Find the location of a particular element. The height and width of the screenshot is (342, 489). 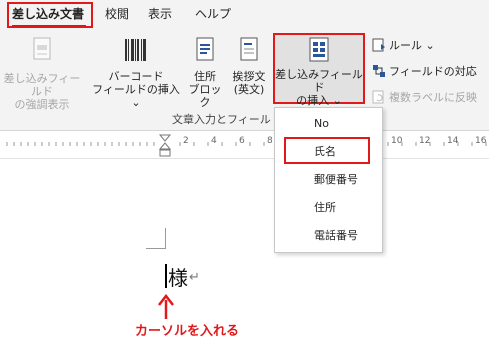

paragraph-mark: ↵ is located at coordinates (194, 277).